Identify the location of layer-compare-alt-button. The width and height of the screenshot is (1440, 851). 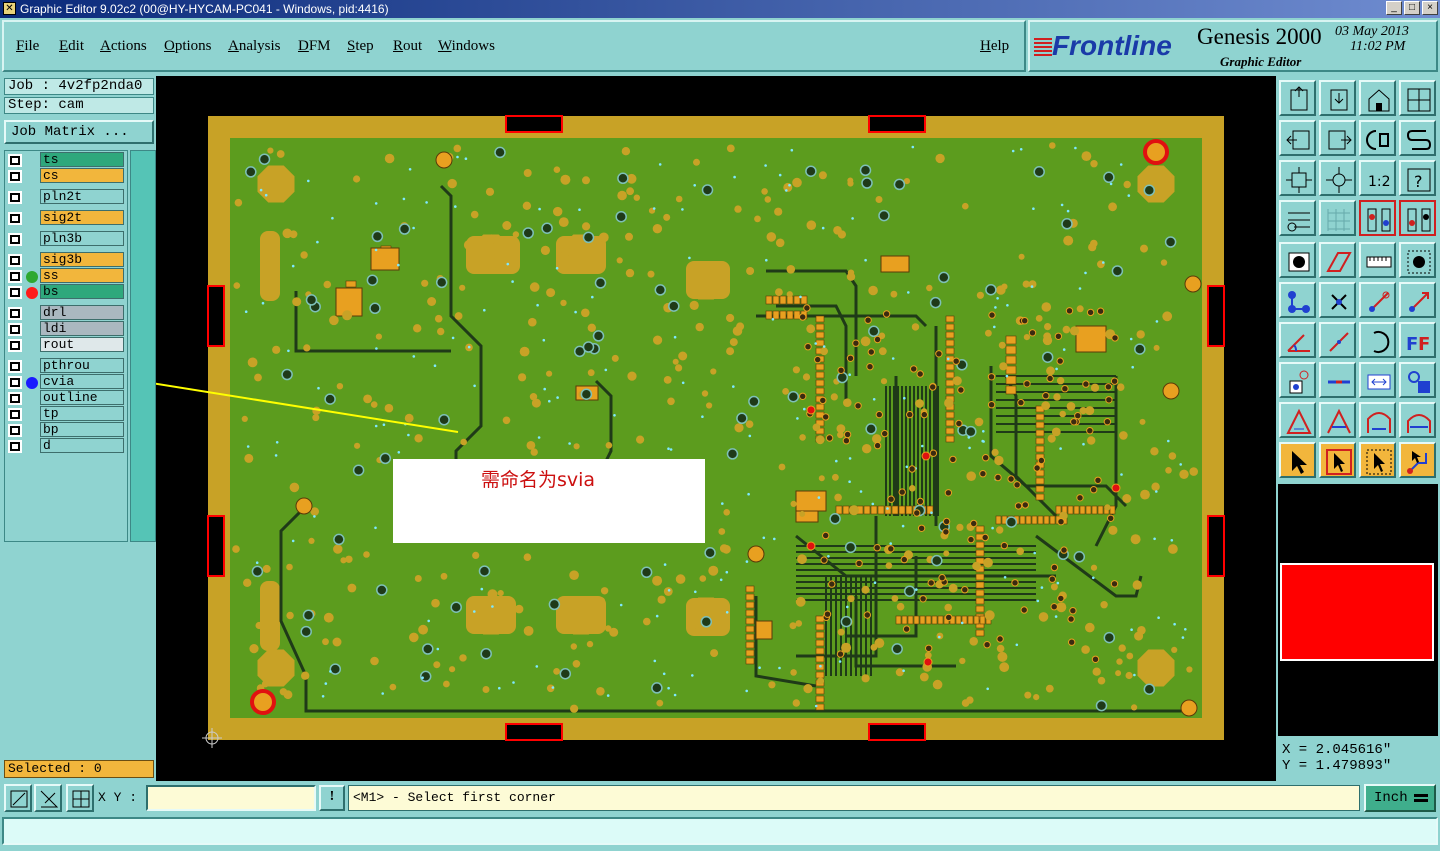
(1417, 218).